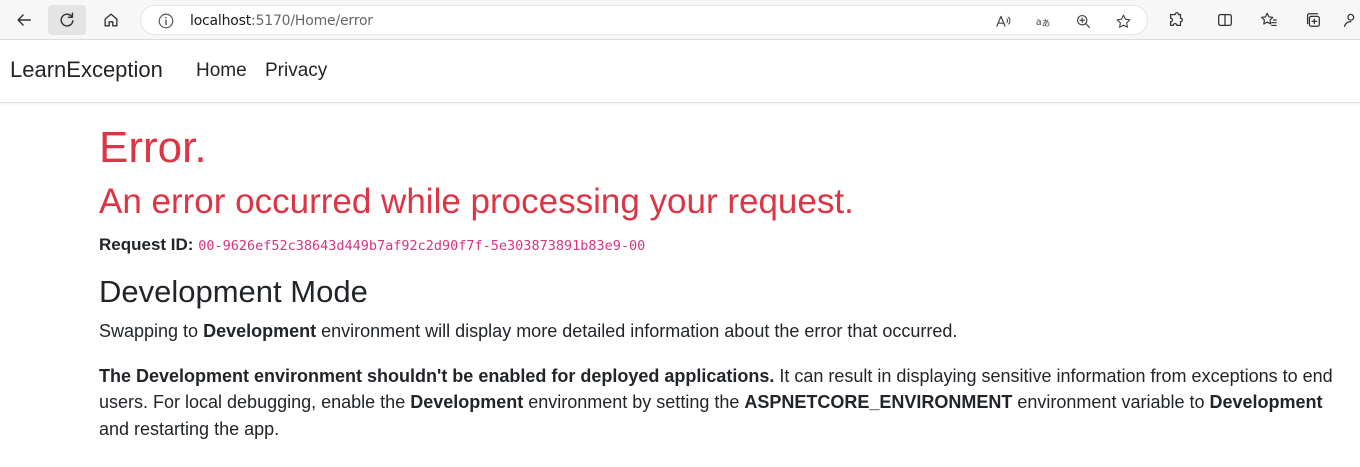 The height and width of the screenshot is (467, 1360). Describe the element at coordinates (233, 291) in the screenshot. I see `dev-mode-heading: Development Mode` at that location.